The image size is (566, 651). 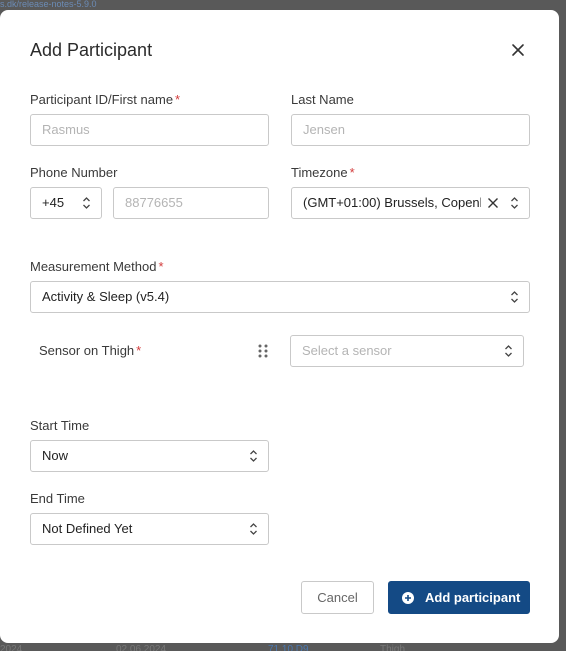 What do you see at coordinates (288, 647) in the screenshot?
I see `background-cell: 71.10.D9` at bounding box center [288, 647].